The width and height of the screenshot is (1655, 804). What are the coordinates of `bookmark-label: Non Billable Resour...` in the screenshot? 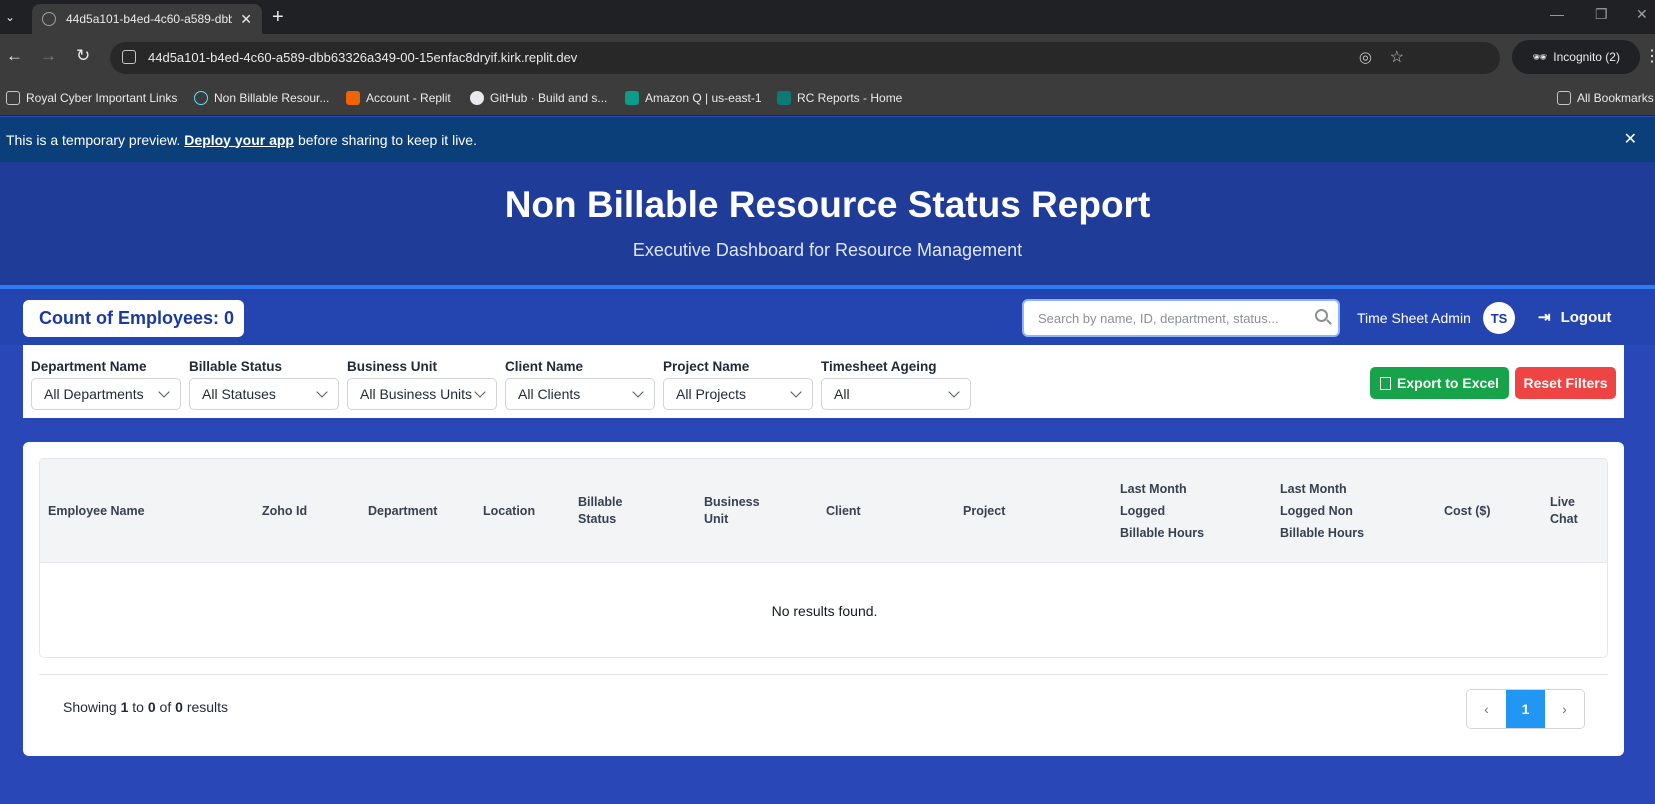 It's located at (272, 98).